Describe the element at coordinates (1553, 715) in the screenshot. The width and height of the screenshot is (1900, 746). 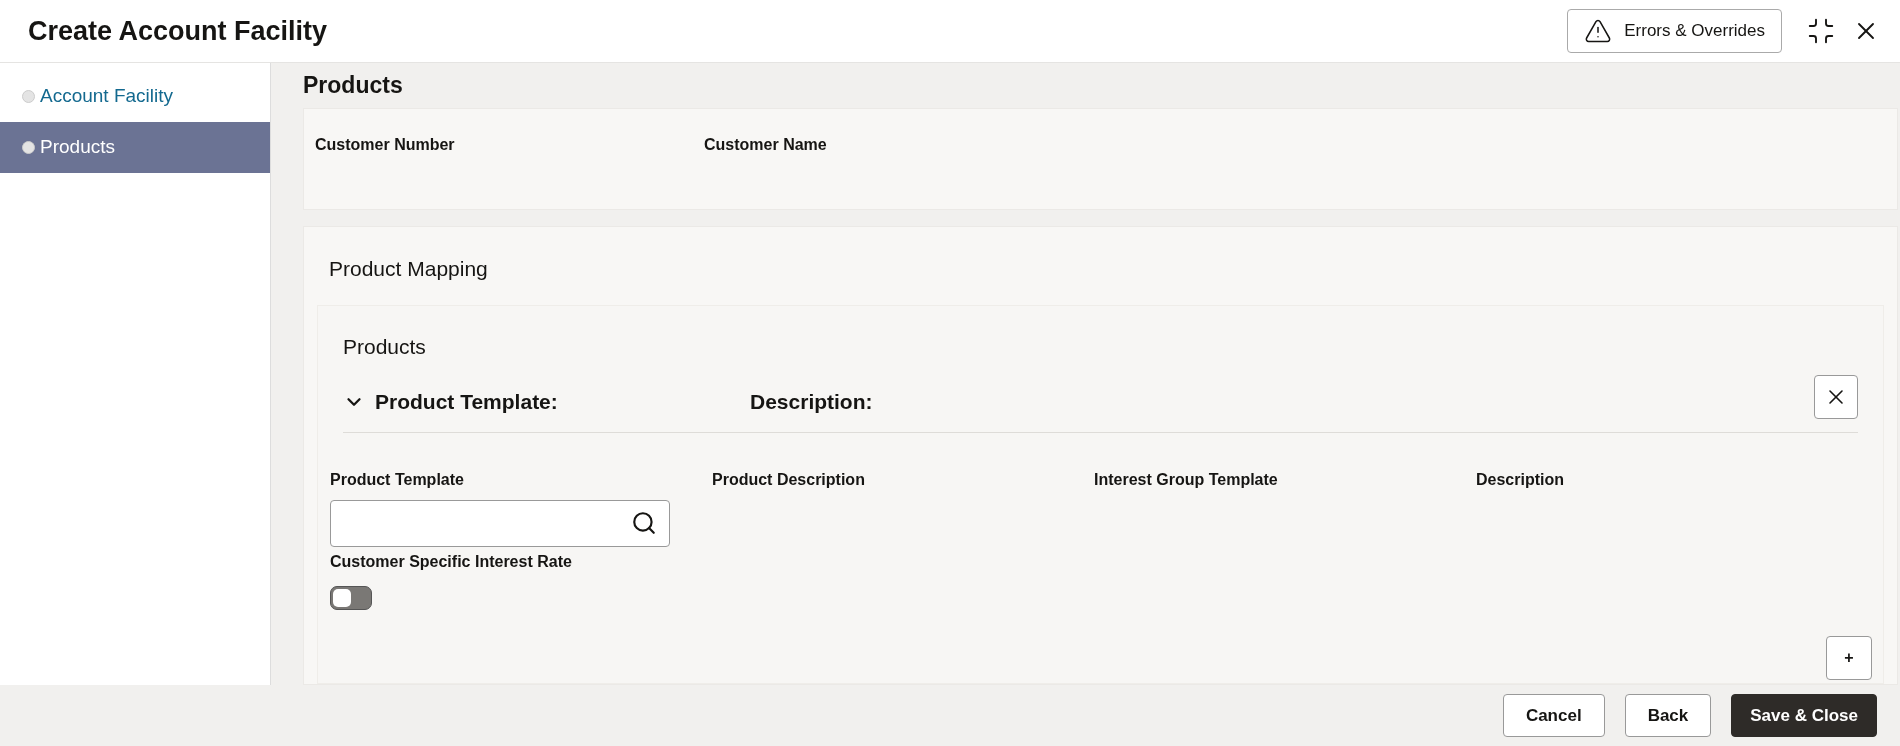
I see `footer-button: Cancel` at that location.